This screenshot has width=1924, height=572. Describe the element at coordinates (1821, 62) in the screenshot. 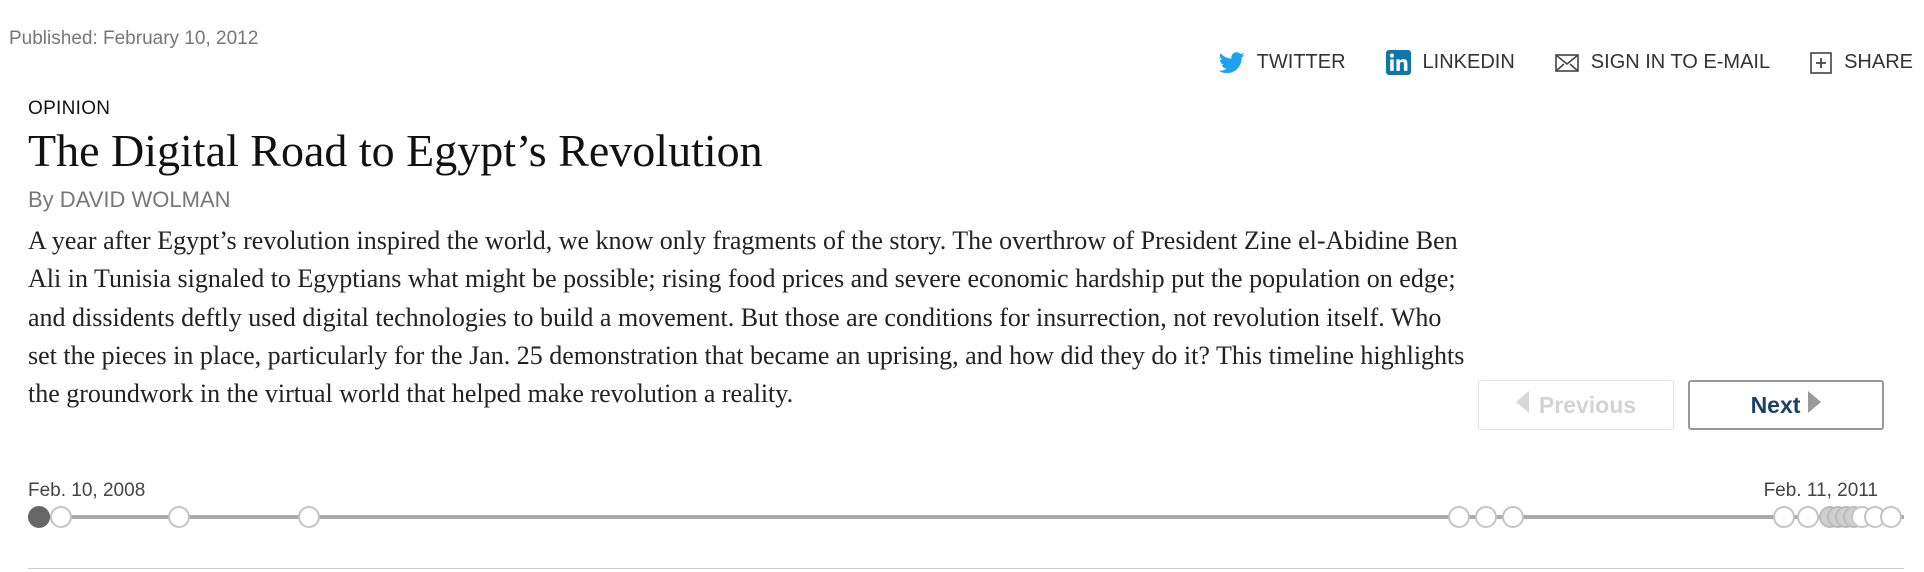

I see `plus-box-icon` at that location.